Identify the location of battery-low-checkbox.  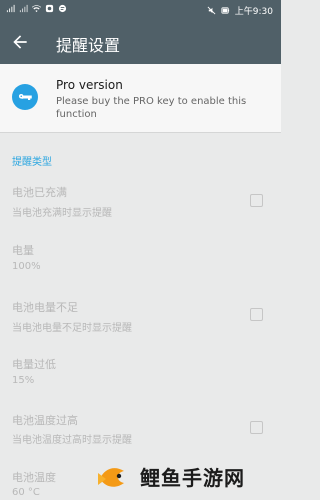
(256, 314).